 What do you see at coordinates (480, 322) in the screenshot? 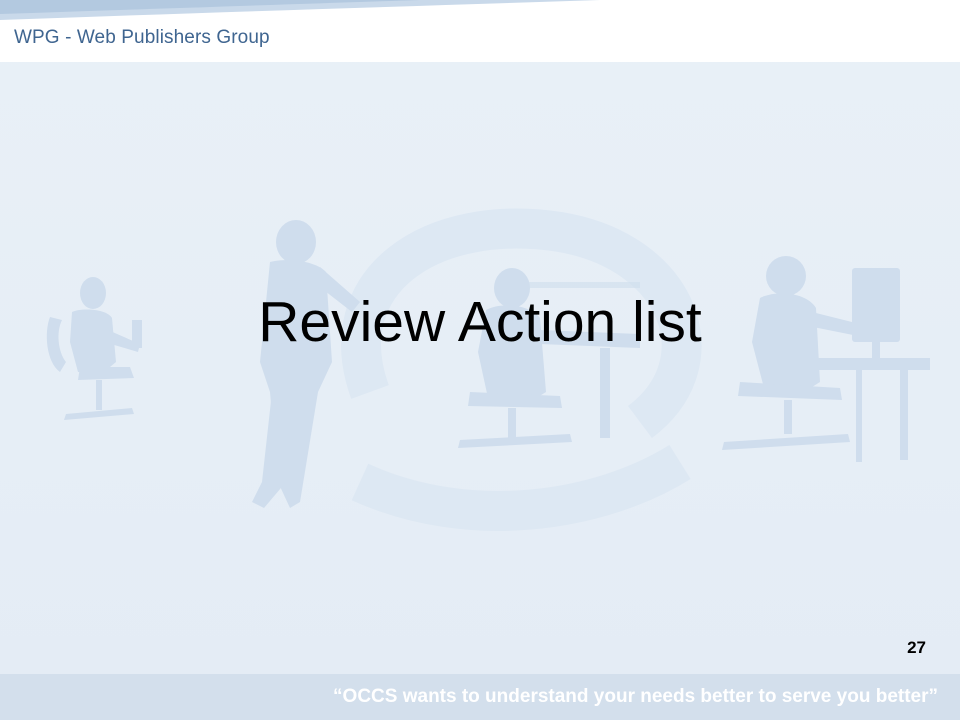
I see `slide-title: Review Action list` at bounding box center [480, 322].